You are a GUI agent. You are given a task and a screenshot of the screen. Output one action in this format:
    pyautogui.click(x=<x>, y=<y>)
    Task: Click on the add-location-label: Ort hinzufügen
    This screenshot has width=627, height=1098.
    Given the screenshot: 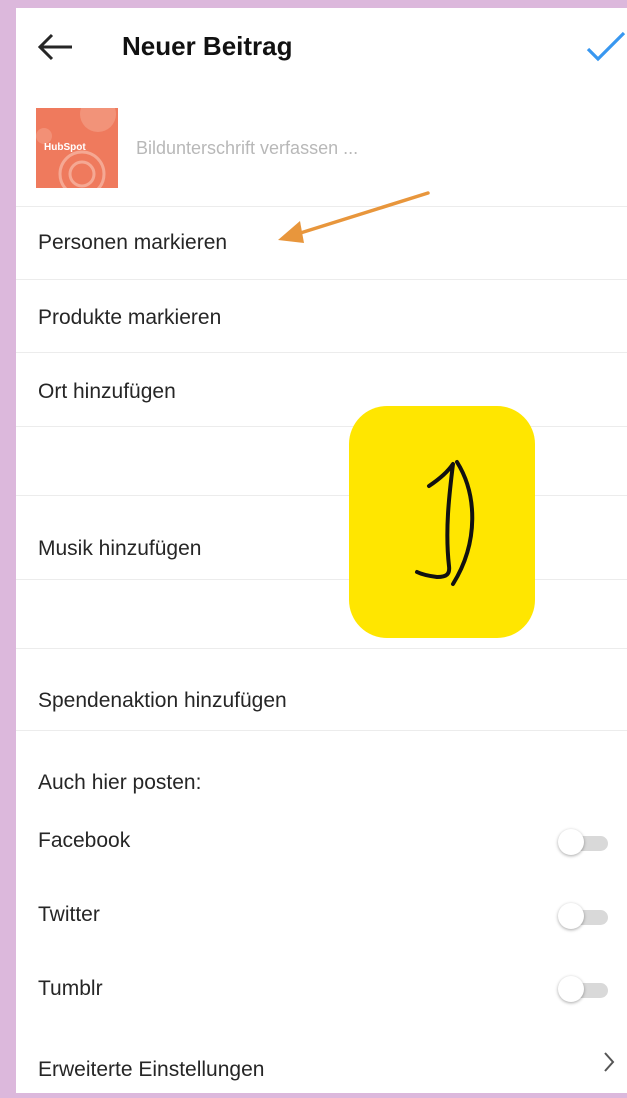 What is the action you would take?
    pyautogui.click(x=107, y=391)
    